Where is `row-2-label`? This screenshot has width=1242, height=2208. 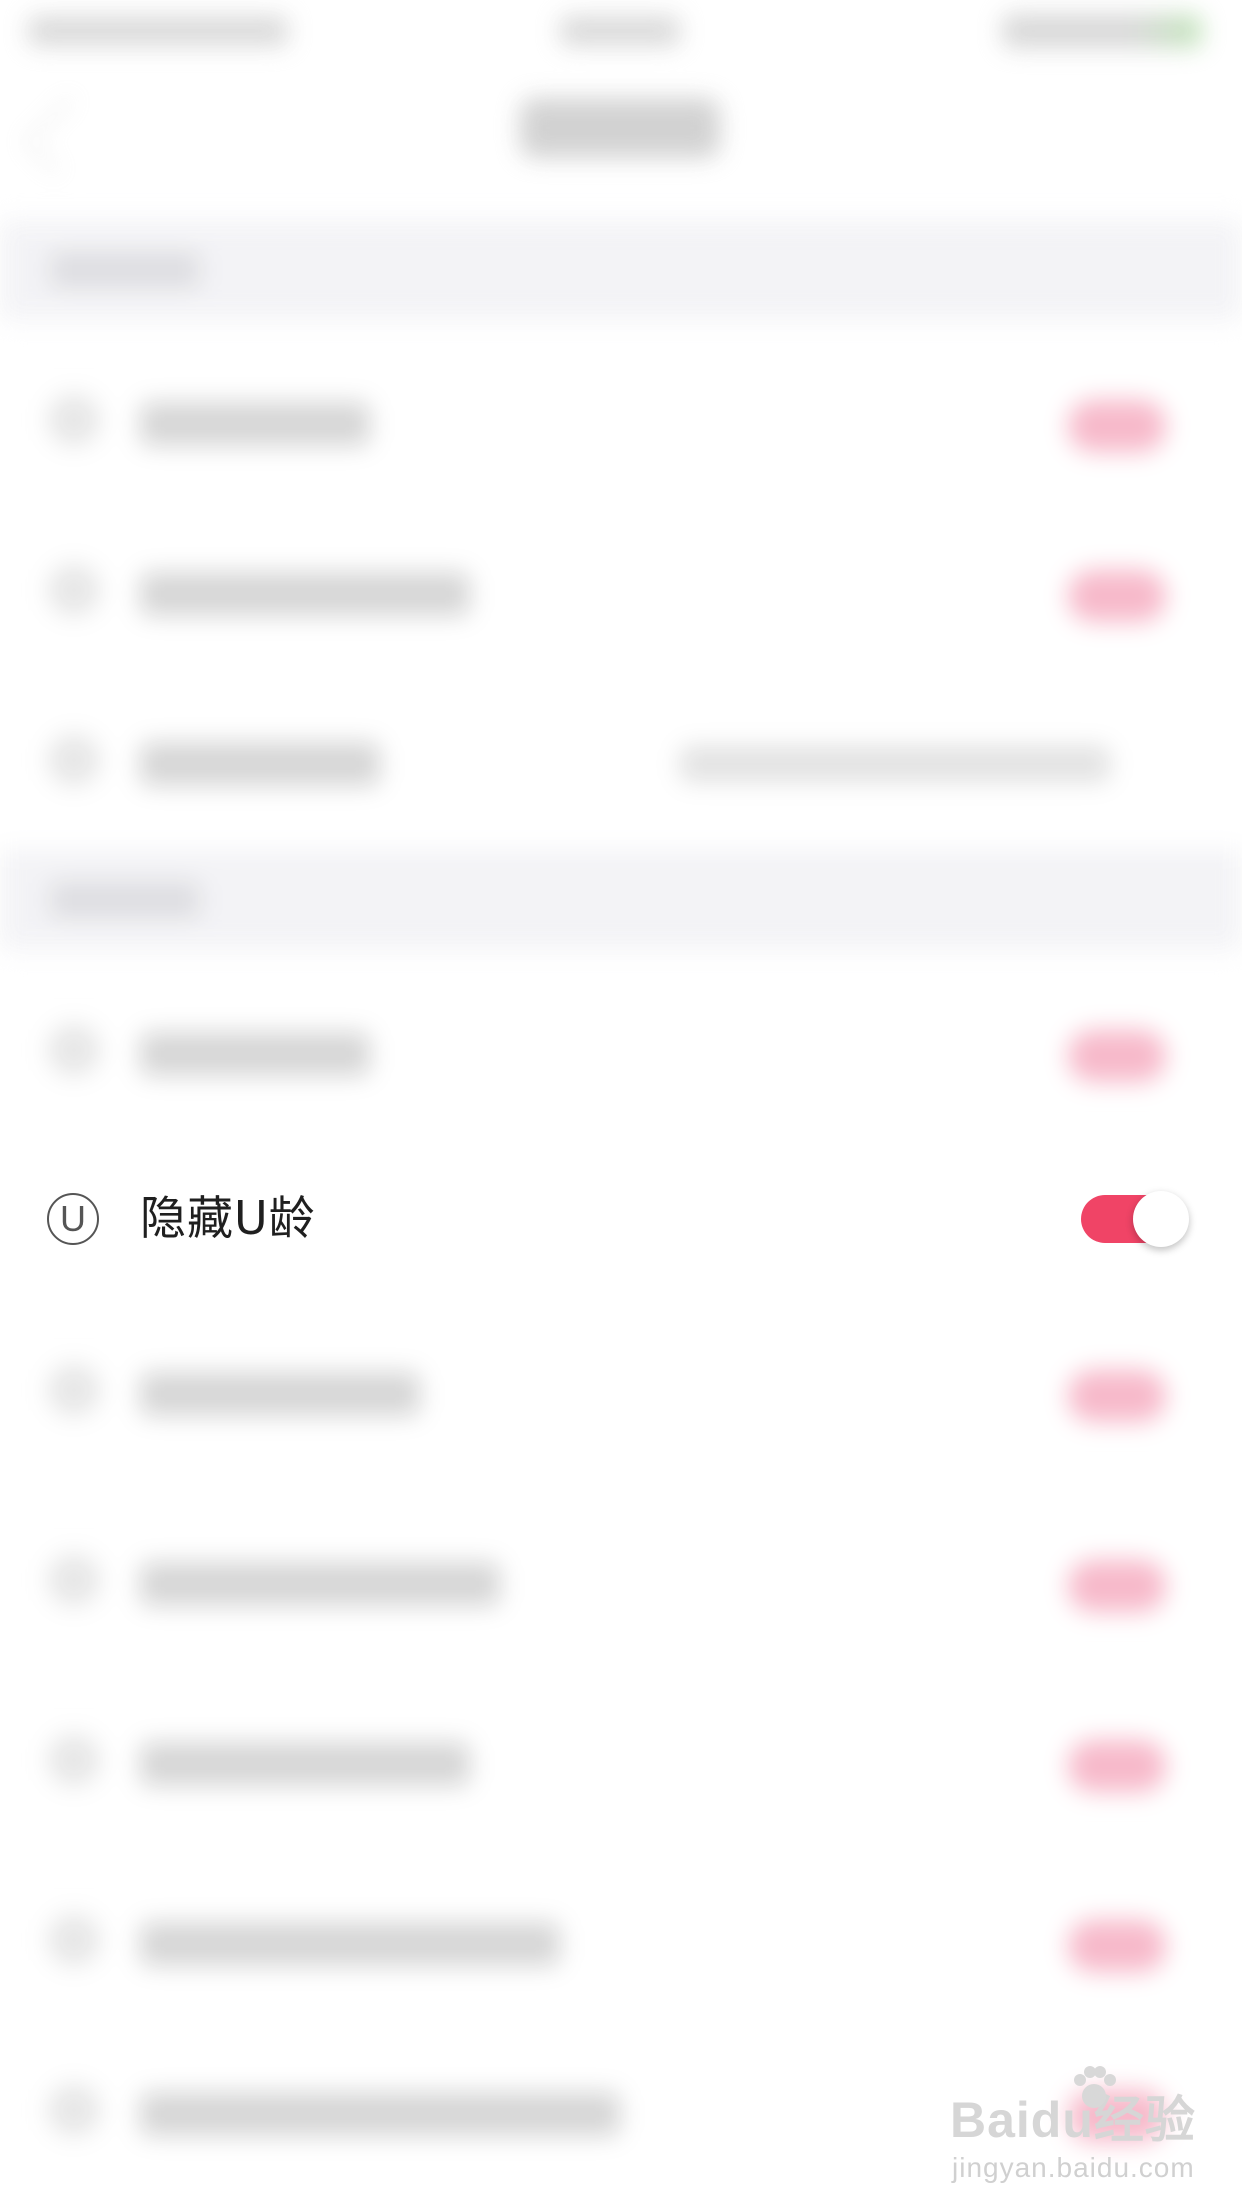
row-2-label is located at coordinates (305, 594).